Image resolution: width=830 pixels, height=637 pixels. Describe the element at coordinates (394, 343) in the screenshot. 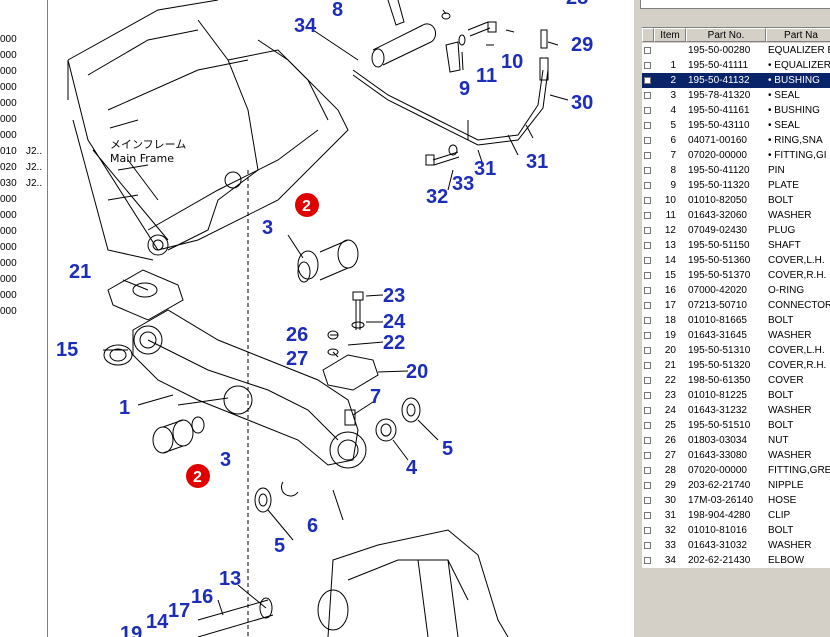

I see `callout-22: 22` at that location.